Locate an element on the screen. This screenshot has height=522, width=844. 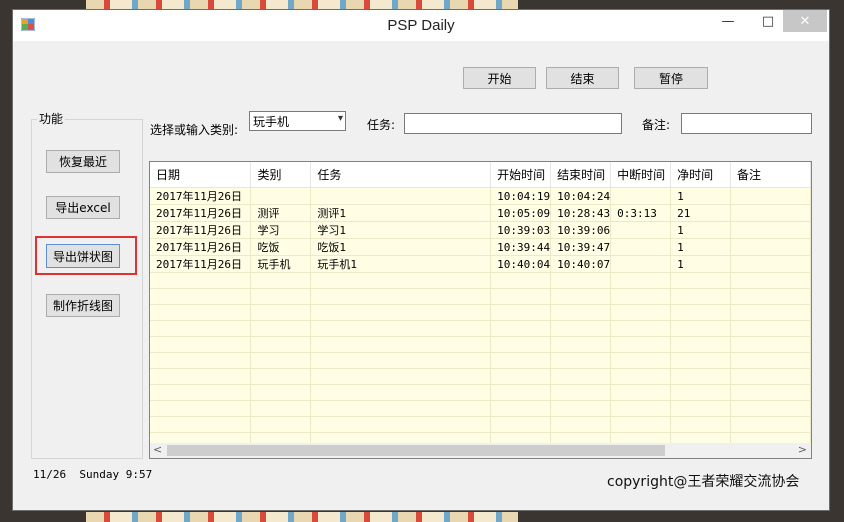
table-cell: 测评 is located at coordinates (281, 213).